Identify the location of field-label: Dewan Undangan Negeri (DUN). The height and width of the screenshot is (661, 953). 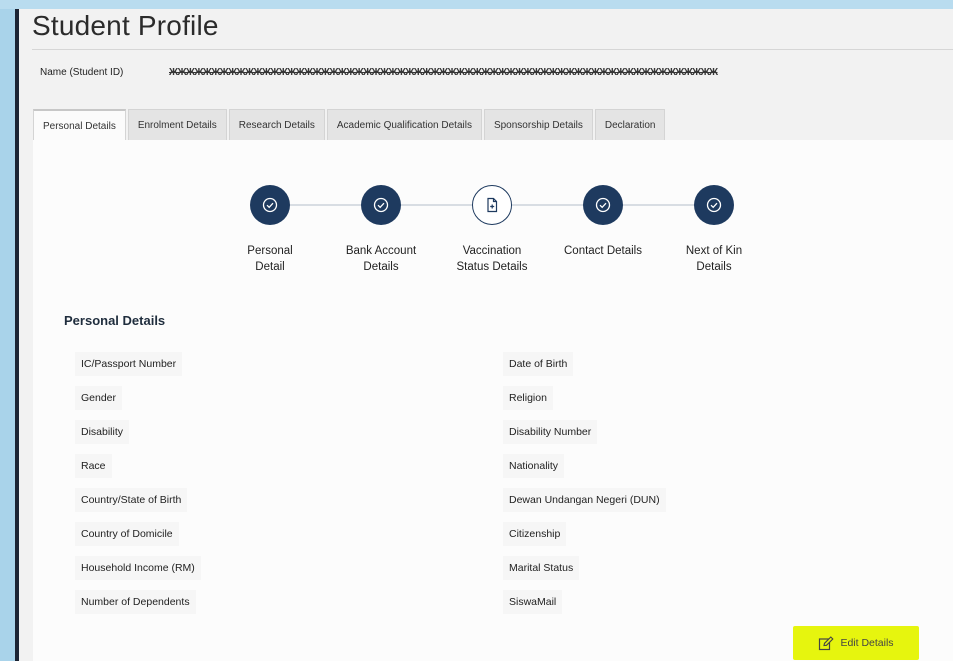
(584, 500).